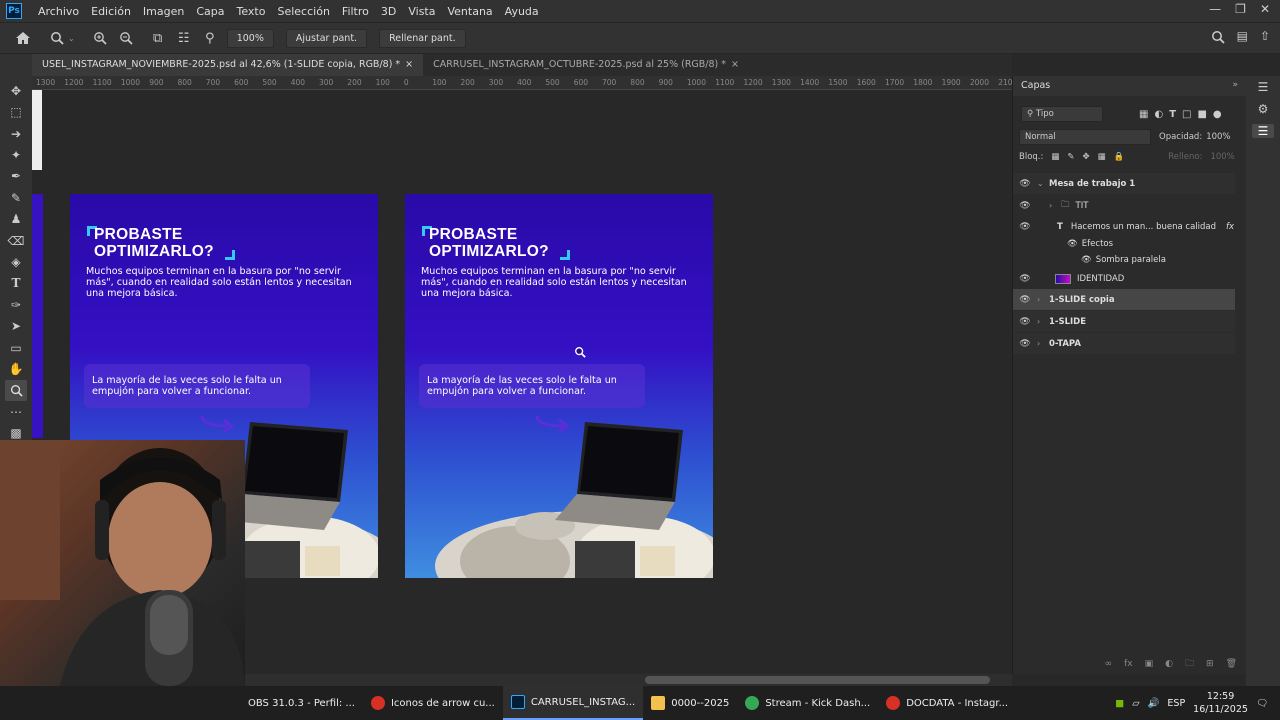 The image size is (1280, 720). Describe the element at coordinates (422, 38) in the screenshot. I see `fill-screen-button: Rellenar pant.` at that location.